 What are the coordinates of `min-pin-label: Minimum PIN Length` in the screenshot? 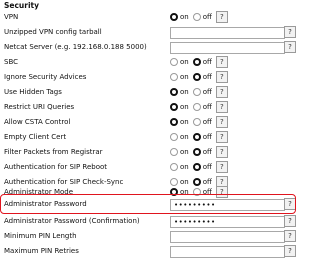 It's located at (40, 236).